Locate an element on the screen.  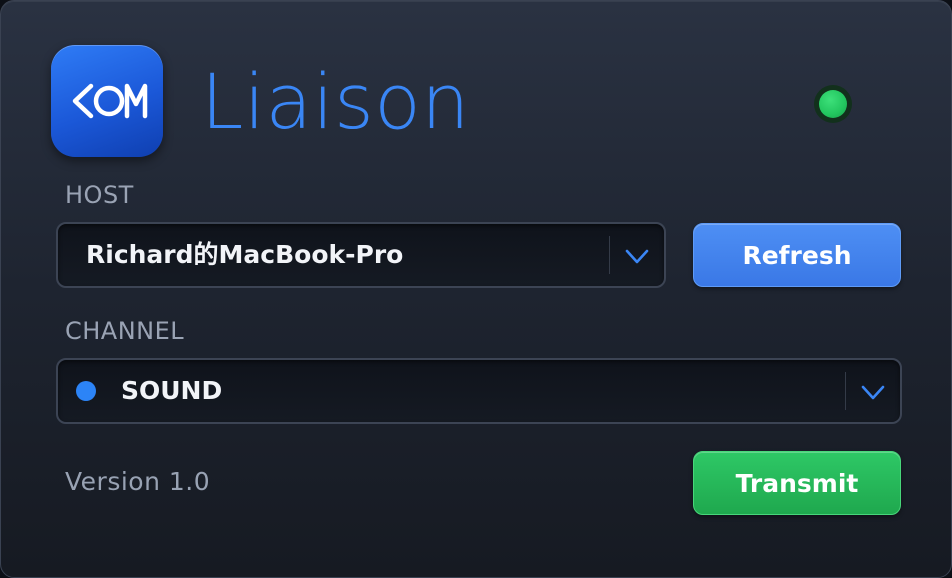
host-select-value: Richard的MacBook-Pro is located at coordinates (245, 254).